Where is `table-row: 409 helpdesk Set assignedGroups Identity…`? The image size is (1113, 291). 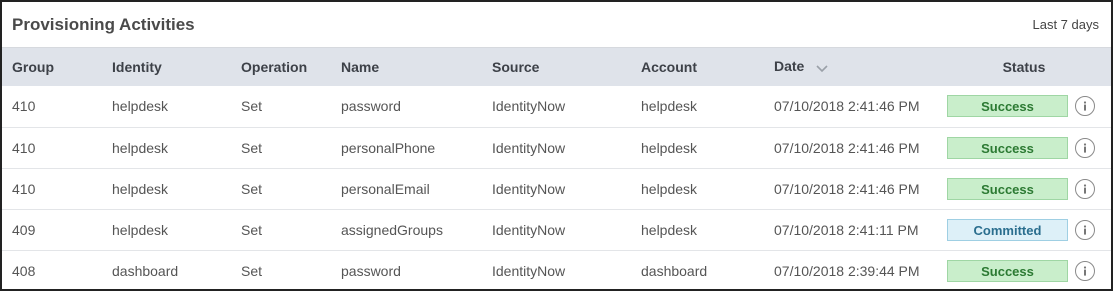
table-row: 409 helpdesk Set assignedGroups Identity… is located at coordinates (556, 229).